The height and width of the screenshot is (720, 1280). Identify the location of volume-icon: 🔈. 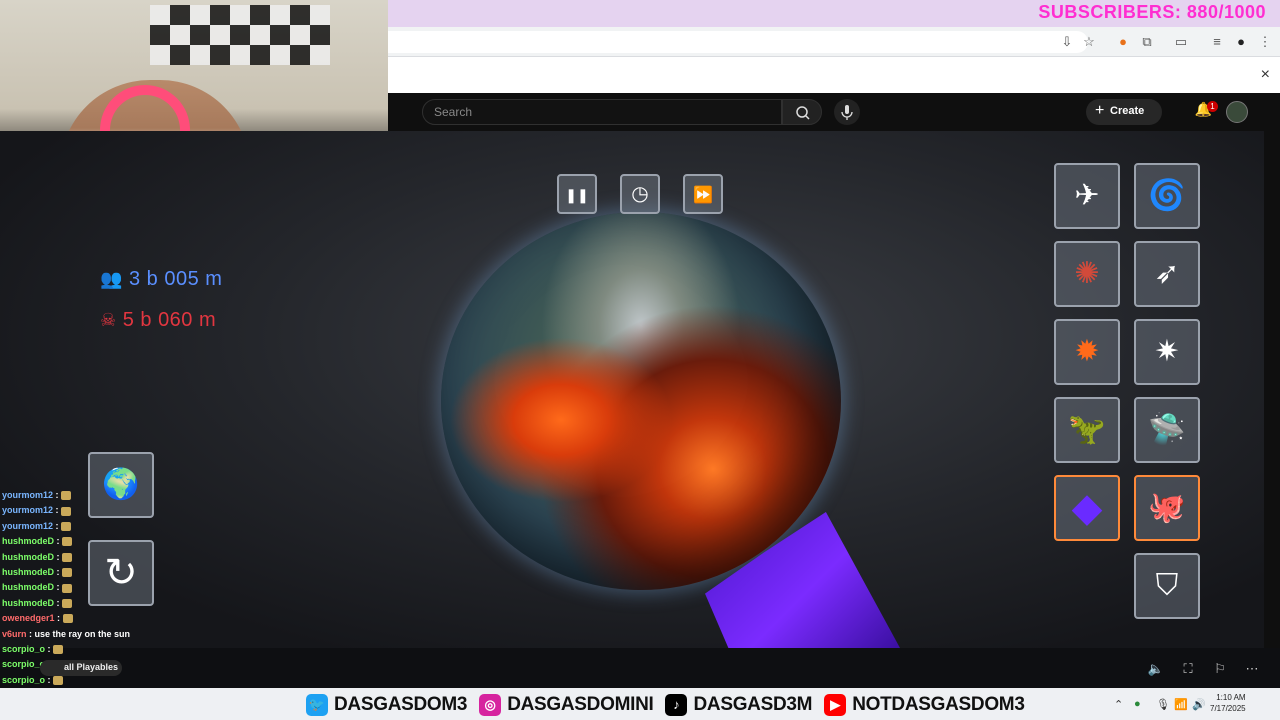
(1156, 669).